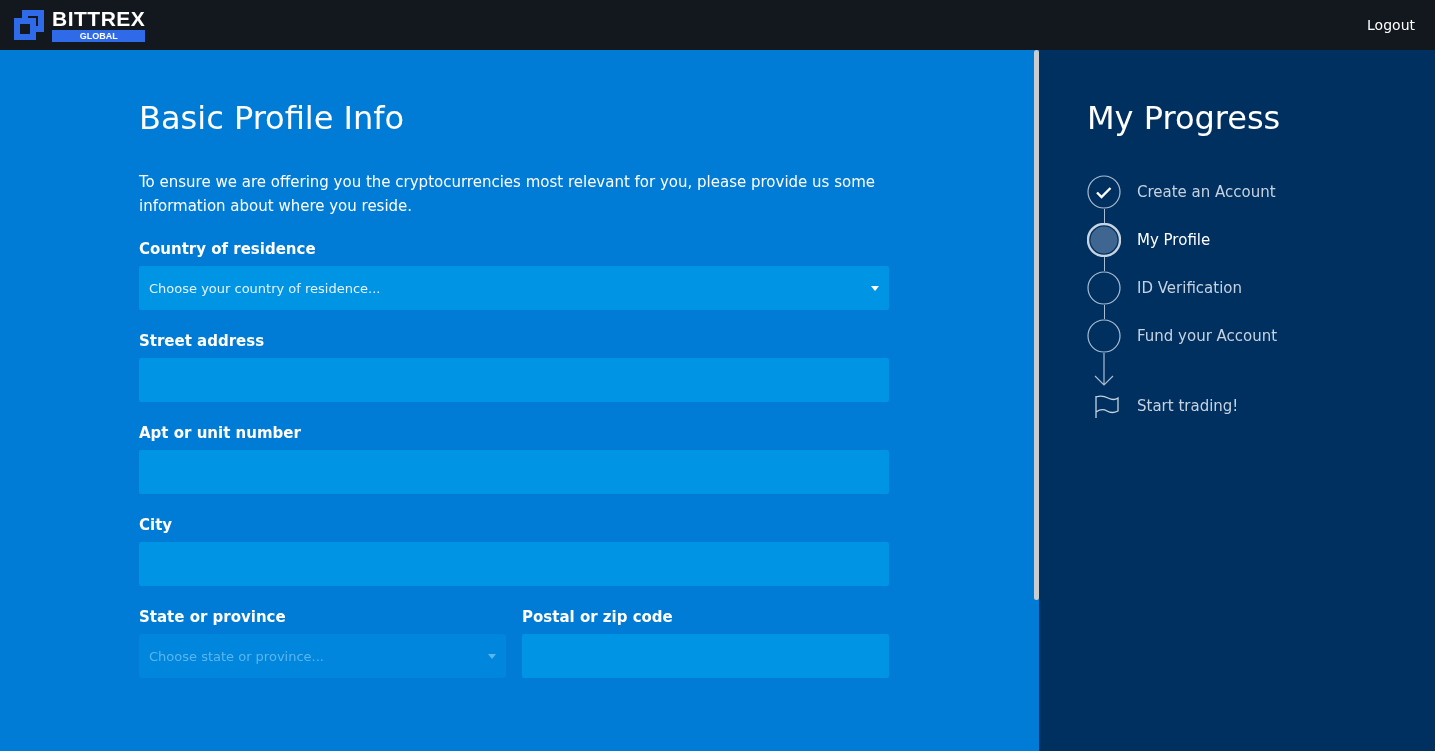 The image size is (1435, 751). Describe the element at coordinates (1190, 288) in the screenshot. I see `step-label: ID Verification` at that location.